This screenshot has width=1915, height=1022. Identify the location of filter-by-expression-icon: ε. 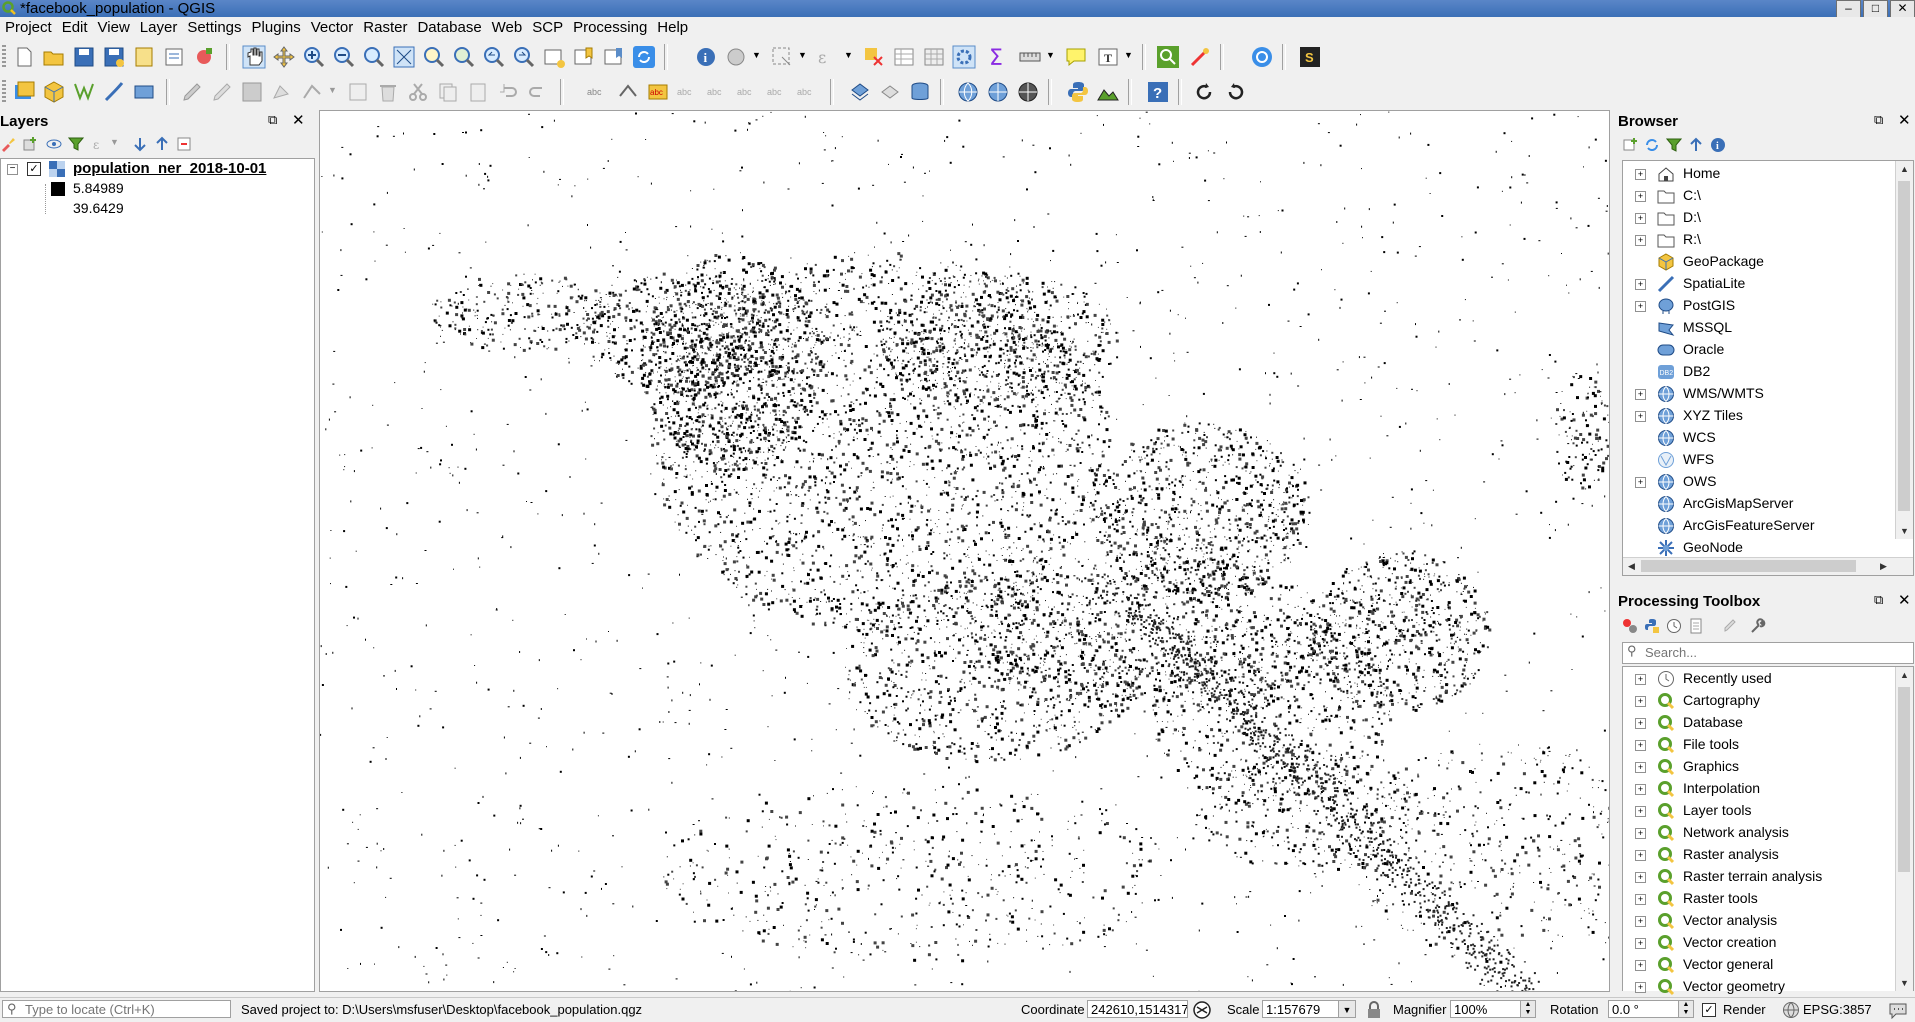
(100, 144).